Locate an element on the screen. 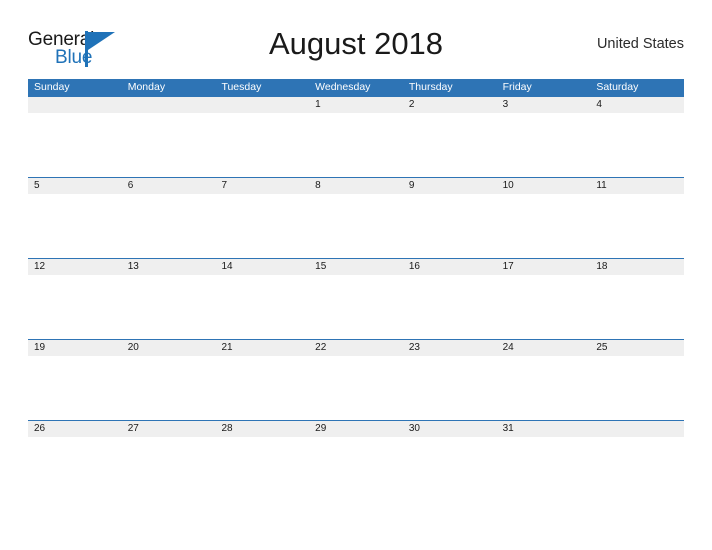  day-number-cell: 21 is located at coordinates (262, 348).